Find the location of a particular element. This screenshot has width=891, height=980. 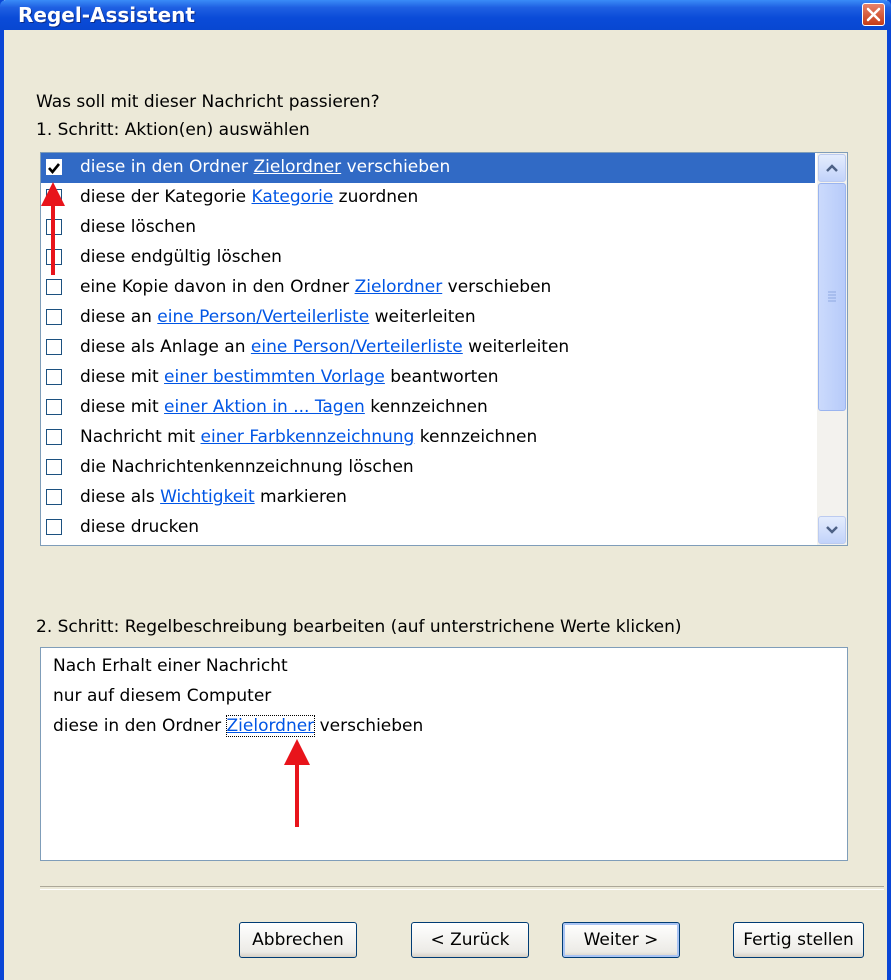

action-label: diese als Wichtigkeit markieren is located at coordinates (213, 497).